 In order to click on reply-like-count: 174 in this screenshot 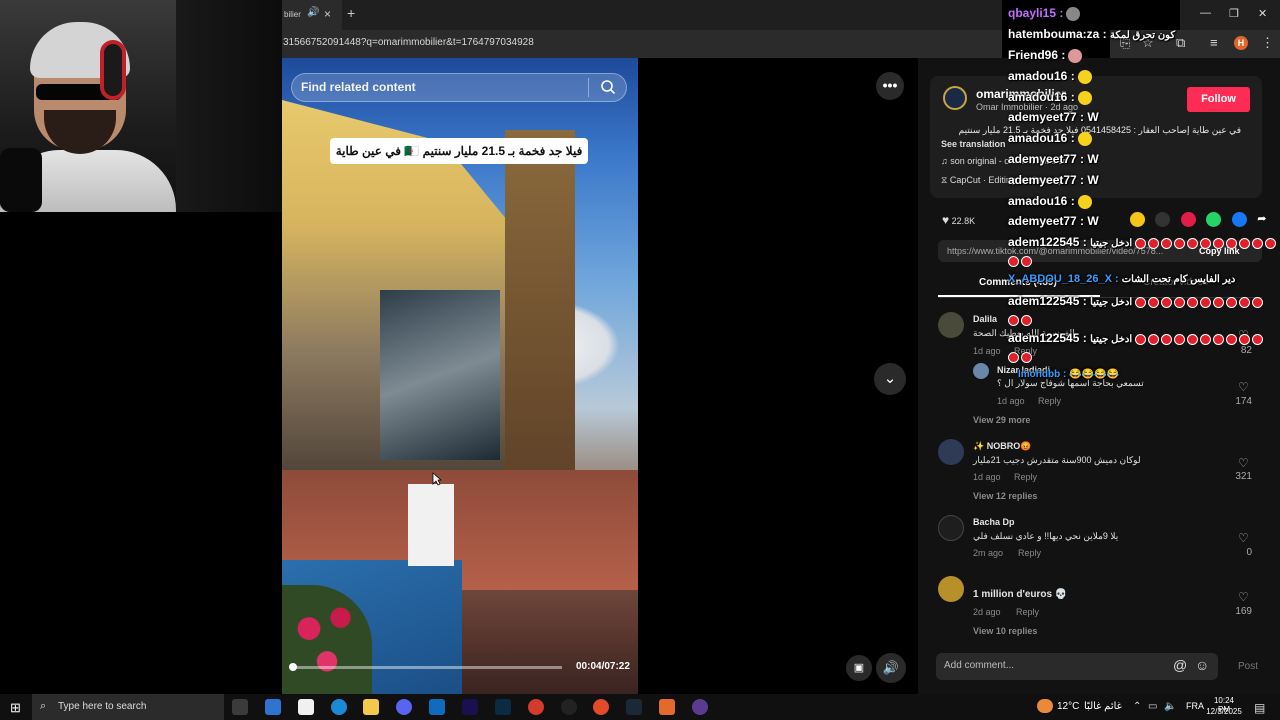, I will do `click(1243, 401)`.